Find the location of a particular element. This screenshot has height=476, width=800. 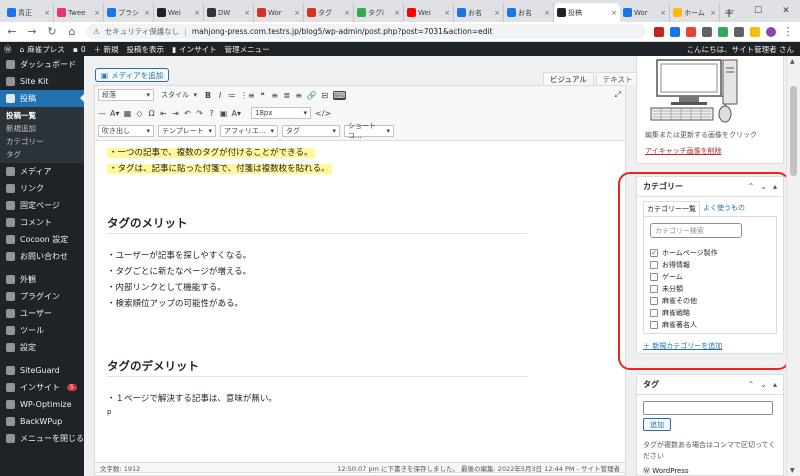

browser-tab: 青正 × is located at coordinates (29, 12).